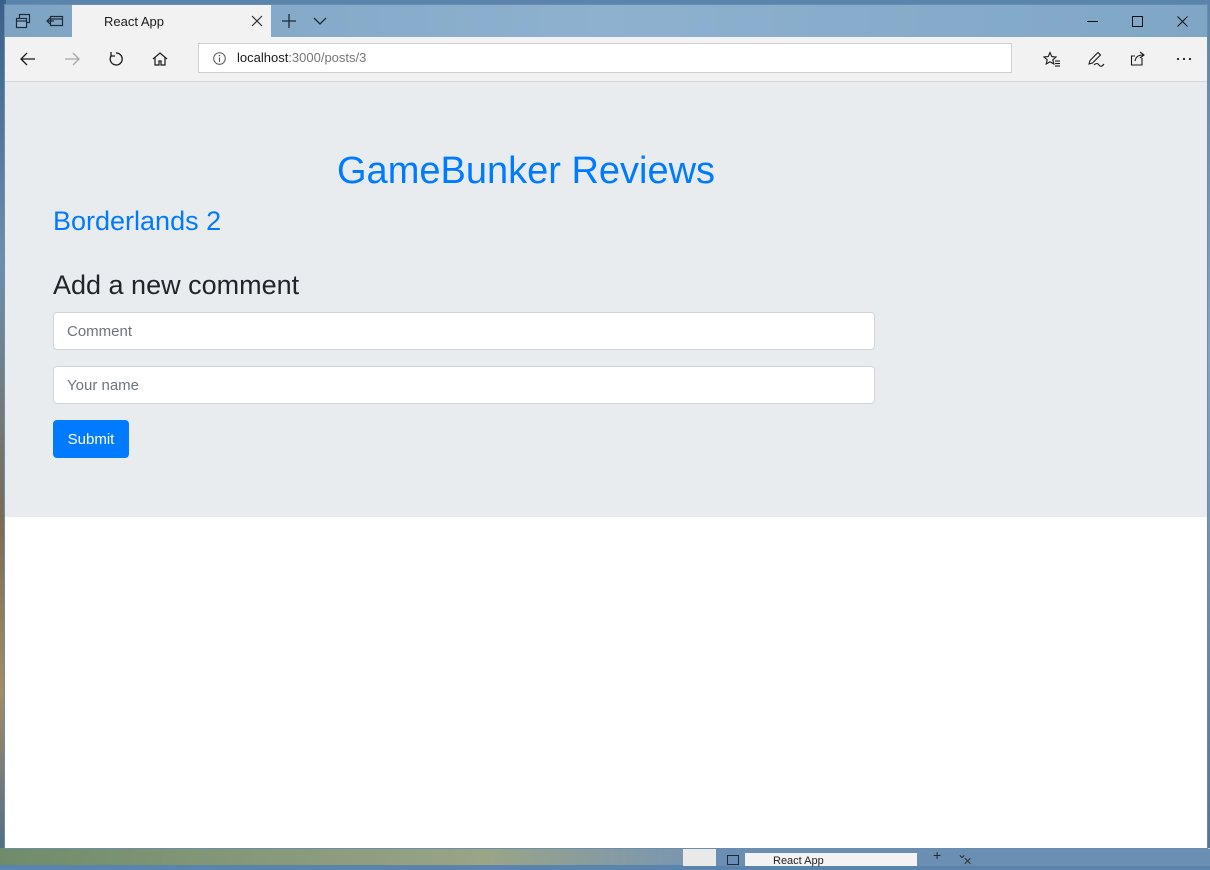 Image resolution: width=1210 pixels, height=870 pixels. I want to click on chevron-down-icon, so click(320, 21).